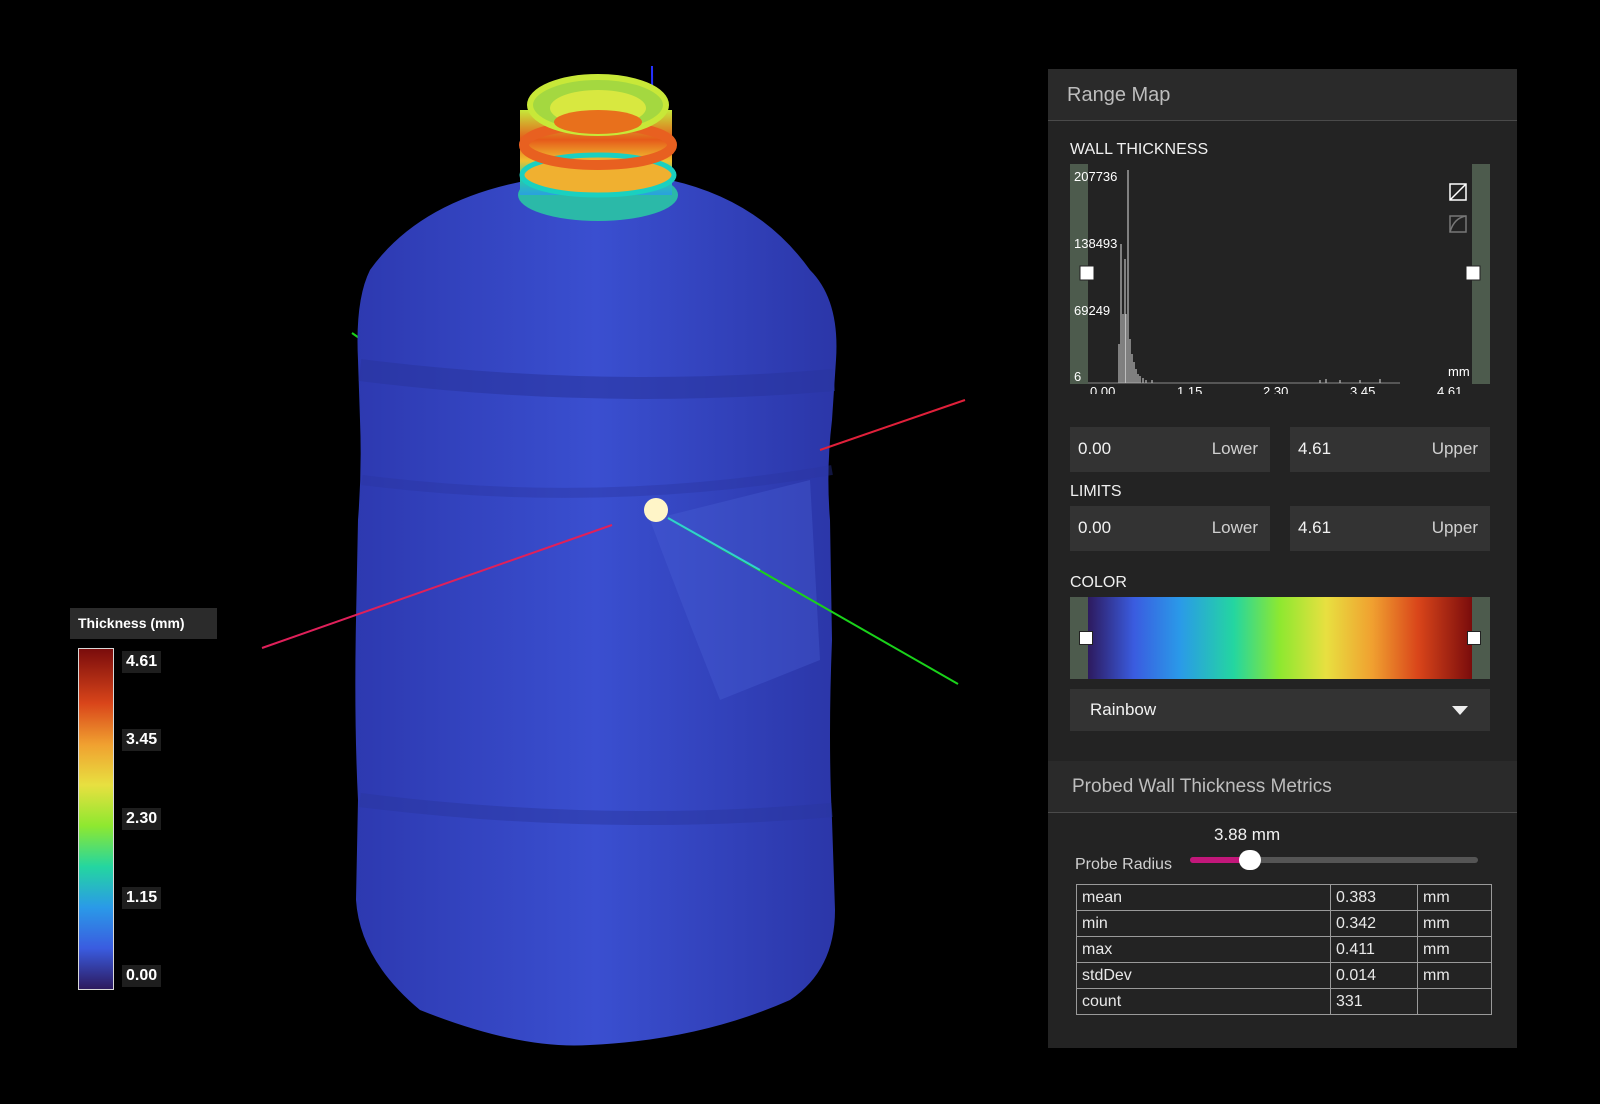  Describe the element at coordinates (1454, 527) in the screenshot. I see `limits-upper-label: Upper` at that location.